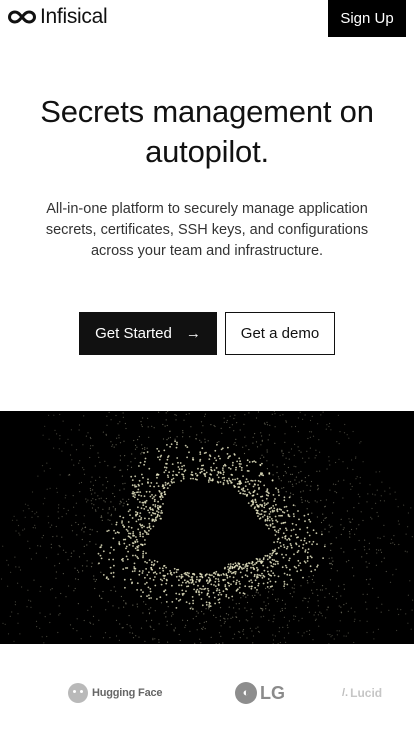 The height and width of the screenshot is (736, 414). I want to click on logo-lg: ◐ LG, so click(260, 693).